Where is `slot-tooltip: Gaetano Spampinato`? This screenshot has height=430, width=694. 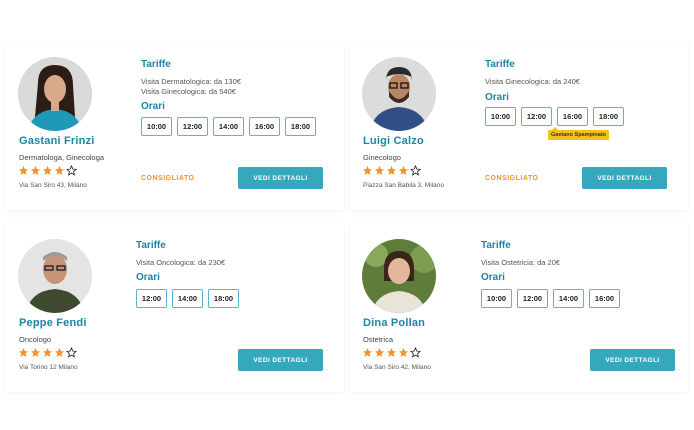 slot-tooltip: Gaetano Spampinato is located at coordinates (579, 133).